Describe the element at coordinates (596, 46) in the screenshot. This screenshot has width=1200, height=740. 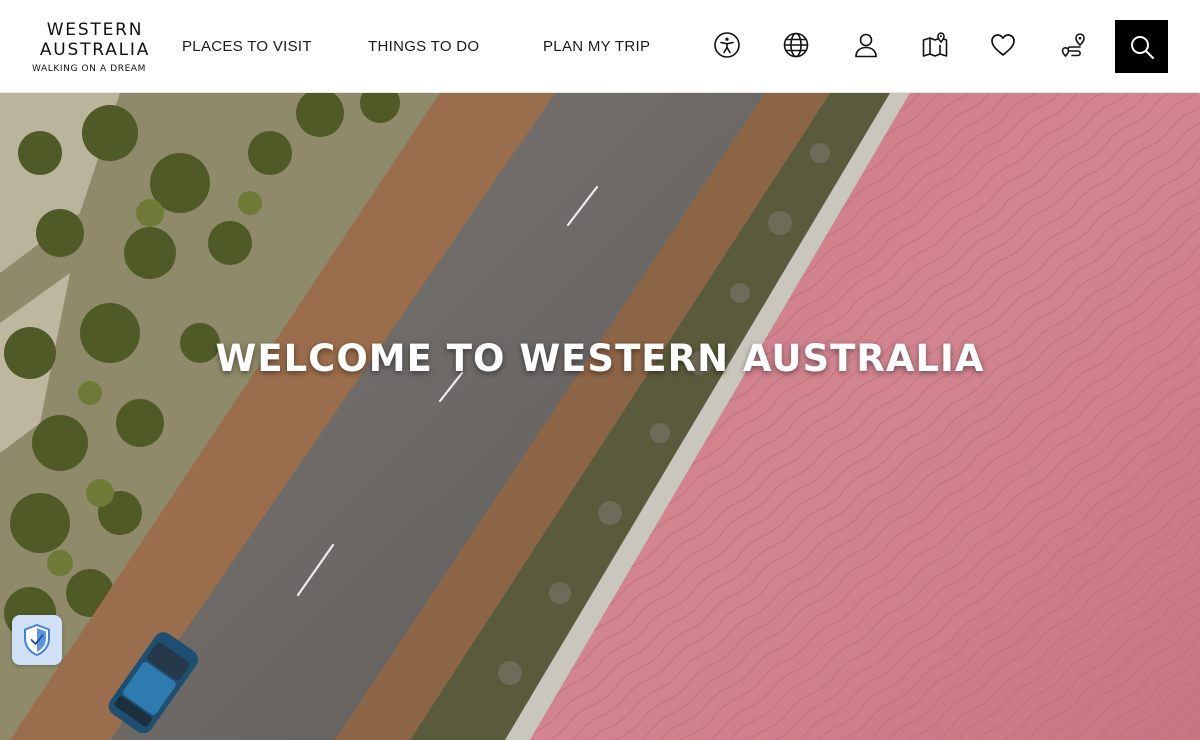
I see `nav-plan-my-trip: PLAN MY TRIP` at that location.